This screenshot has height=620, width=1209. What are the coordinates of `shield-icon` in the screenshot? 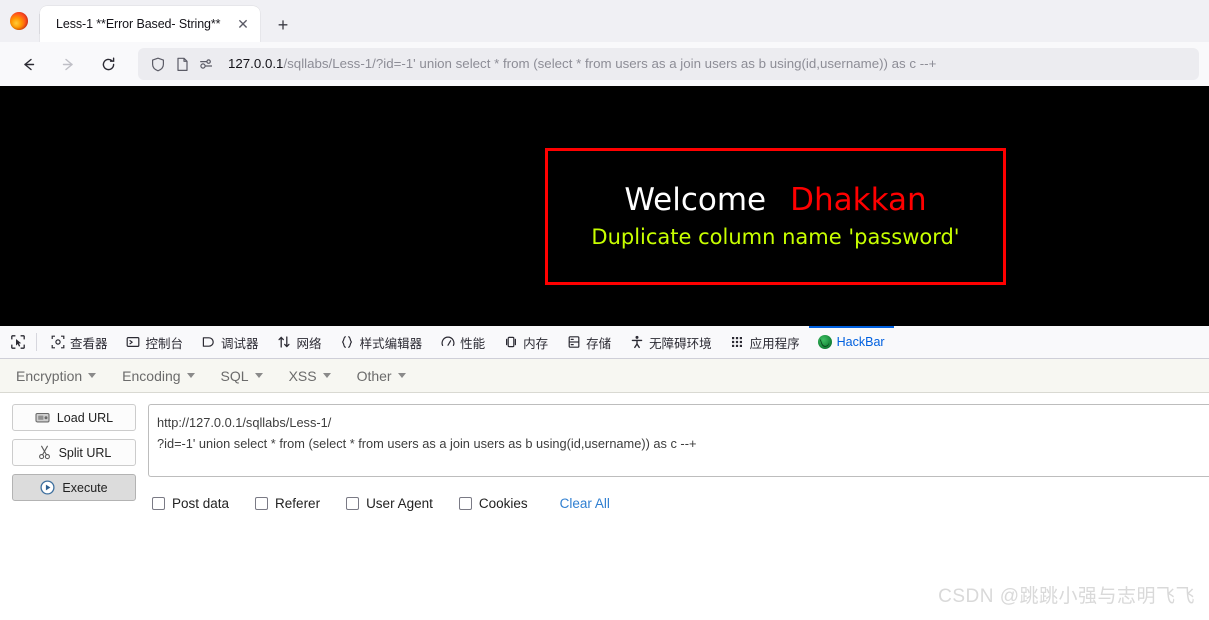 It's located at (158, 64).